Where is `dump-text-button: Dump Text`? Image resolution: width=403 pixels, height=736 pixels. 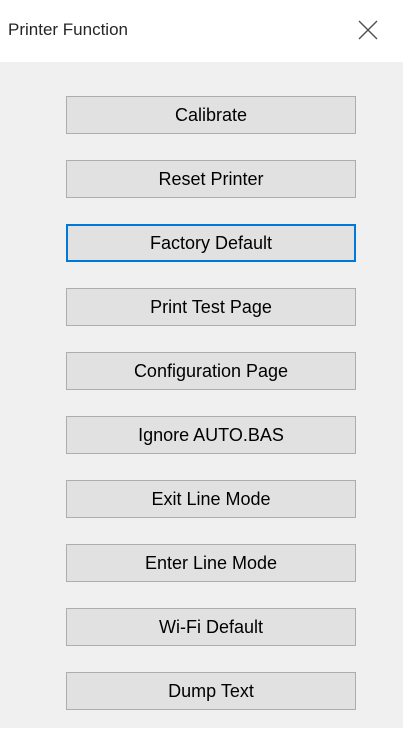
dump-text-button: Dump Text is located at coordinates (211, 691).